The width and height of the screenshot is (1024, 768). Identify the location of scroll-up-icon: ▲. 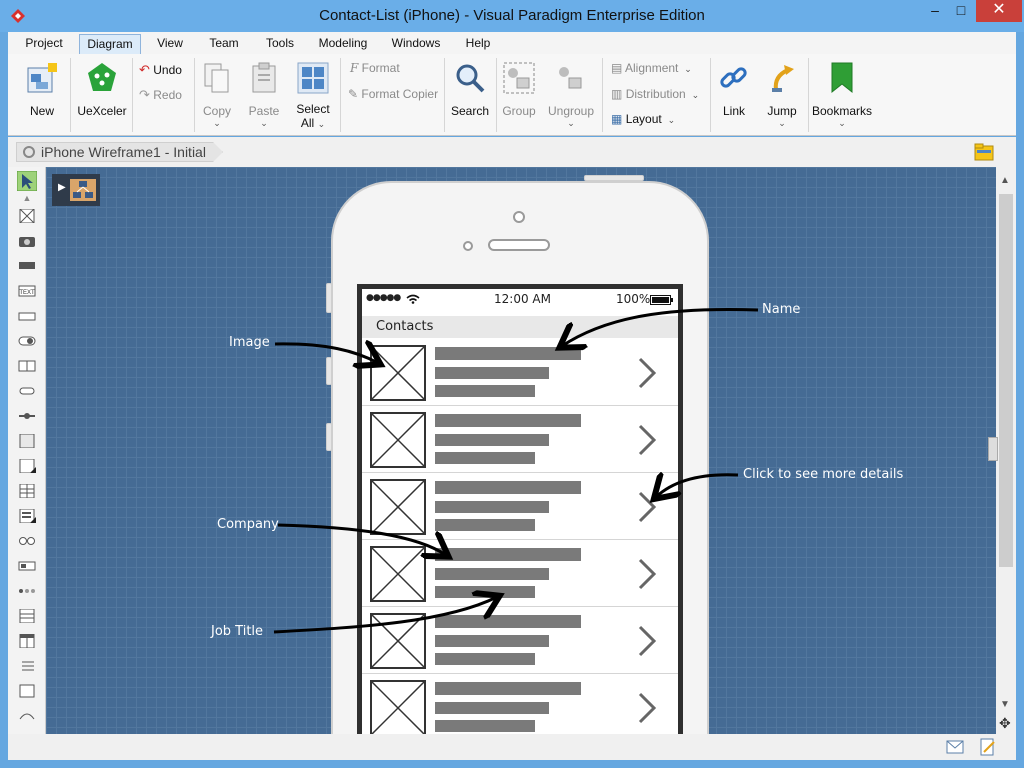
(27, 200).